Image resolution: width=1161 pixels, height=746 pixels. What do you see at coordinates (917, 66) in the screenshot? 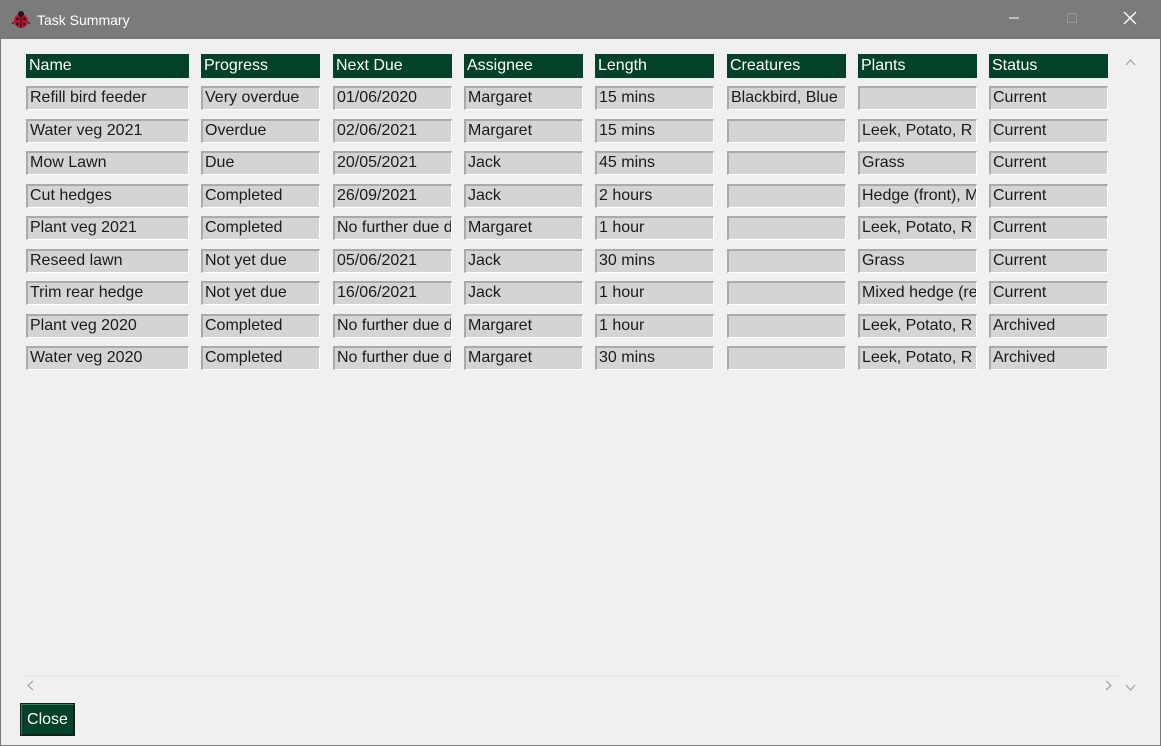
I see `column-header-plants: Plants` at bounding box center [917, 66].